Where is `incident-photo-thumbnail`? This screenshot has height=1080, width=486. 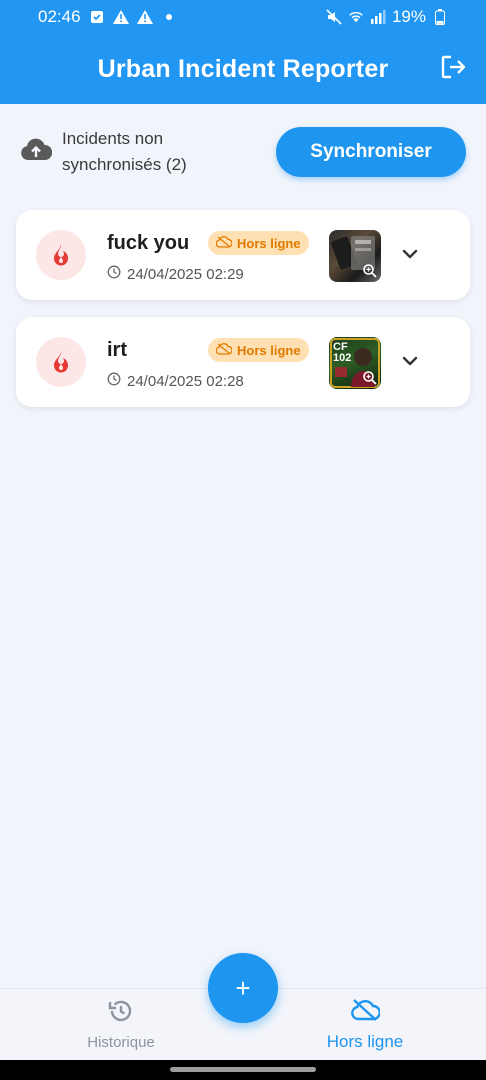
incident-photo-thumbnail is located at coordinates (355, 256).